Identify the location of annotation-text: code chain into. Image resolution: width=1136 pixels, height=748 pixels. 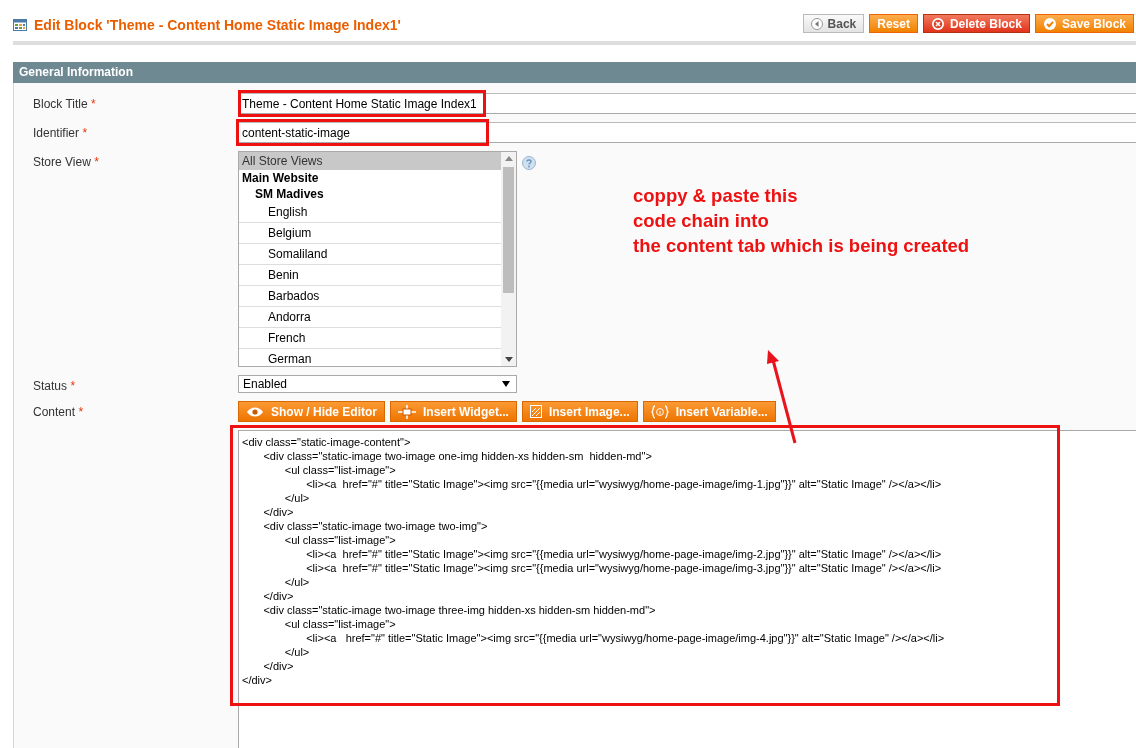
(701, 221).